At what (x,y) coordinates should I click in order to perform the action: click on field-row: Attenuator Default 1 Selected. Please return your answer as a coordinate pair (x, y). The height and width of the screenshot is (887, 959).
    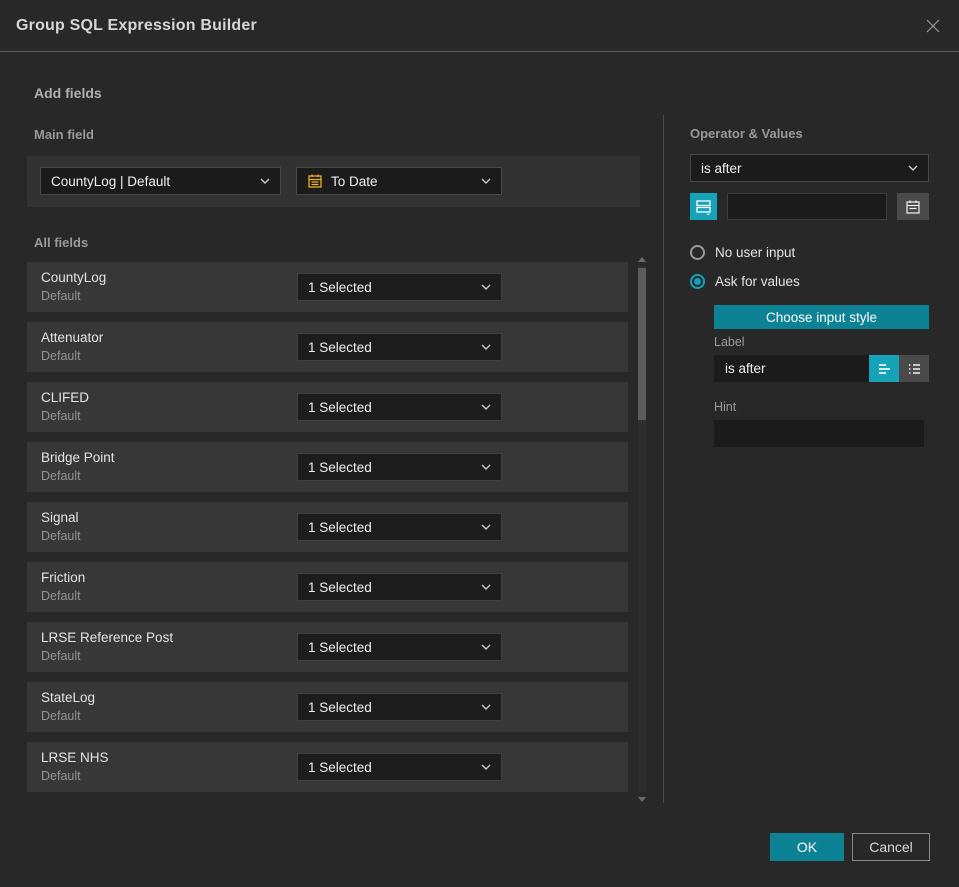
    Looking at the image, I should click on (327, 347).